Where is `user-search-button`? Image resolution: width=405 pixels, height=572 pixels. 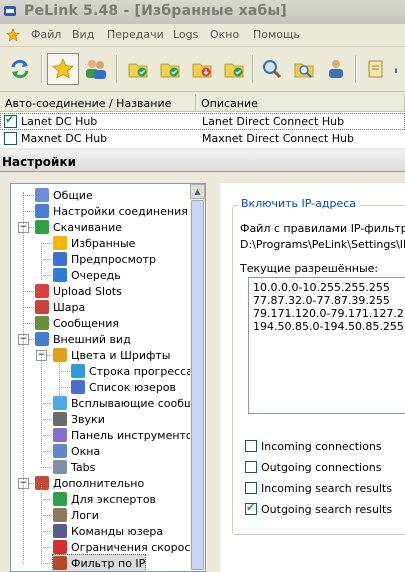
user-search-button is located at coordinates (336, 69).